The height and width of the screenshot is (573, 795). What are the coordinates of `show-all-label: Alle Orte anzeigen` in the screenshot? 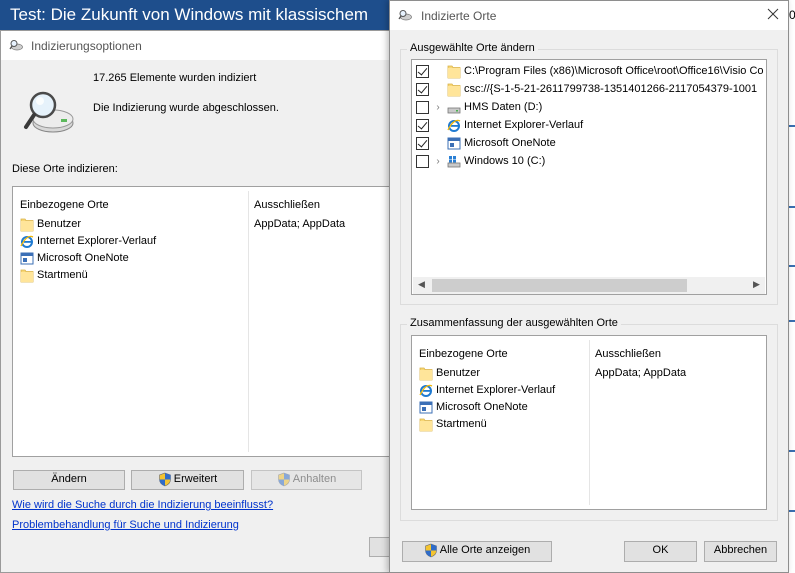 It's located at (485, 550).